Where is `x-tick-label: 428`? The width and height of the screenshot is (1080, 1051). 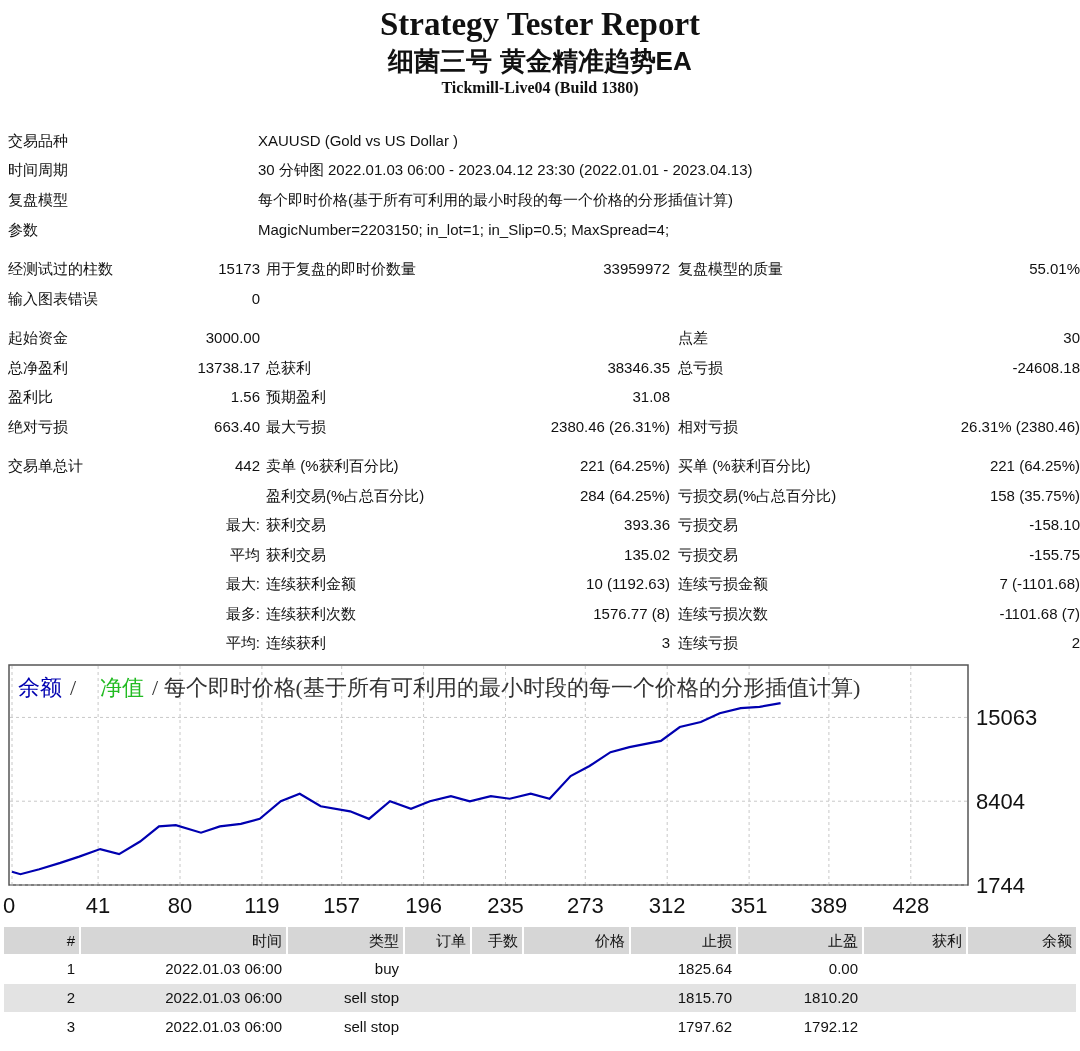
x-tick-label: 428 is located at coordinates (911, 906).